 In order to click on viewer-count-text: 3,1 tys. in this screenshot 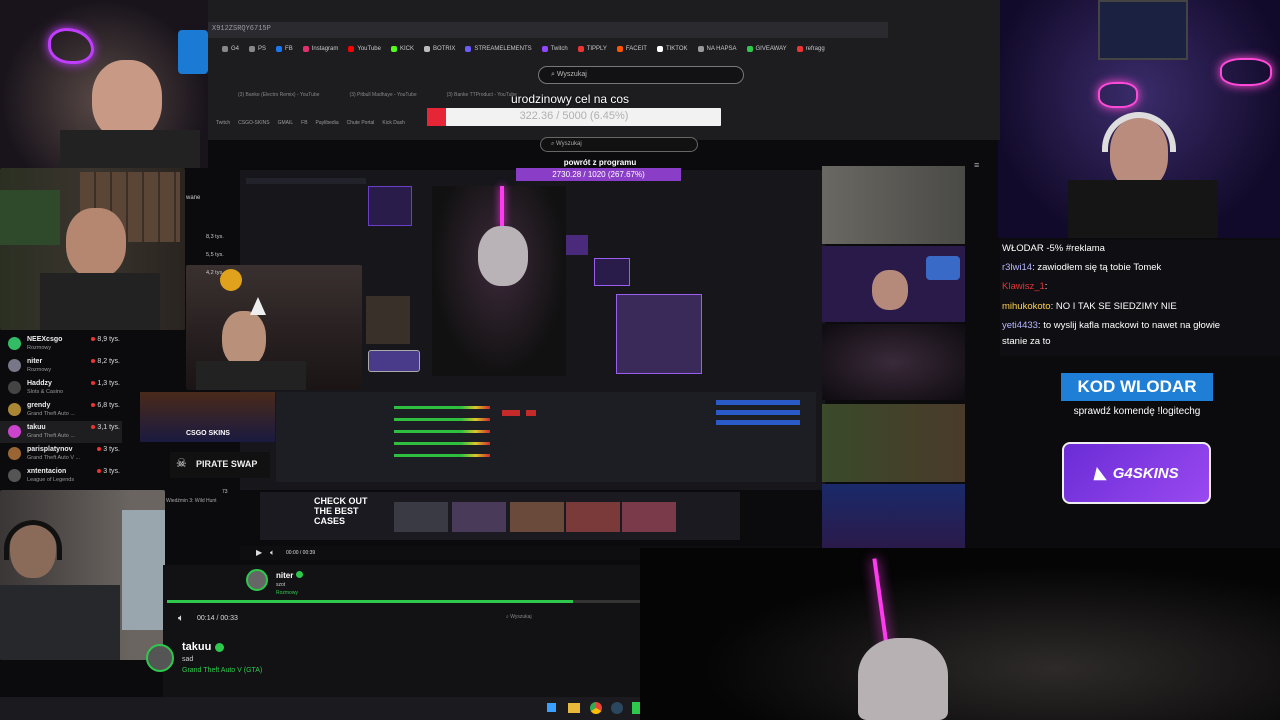, I will do `click(108, 427)`.